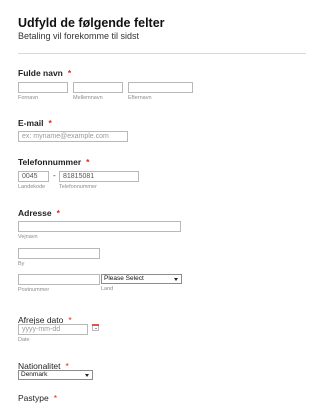 Image resolution: width=325 pixels, height=403 pixels. I want to click on city-input, so click(59, 253).